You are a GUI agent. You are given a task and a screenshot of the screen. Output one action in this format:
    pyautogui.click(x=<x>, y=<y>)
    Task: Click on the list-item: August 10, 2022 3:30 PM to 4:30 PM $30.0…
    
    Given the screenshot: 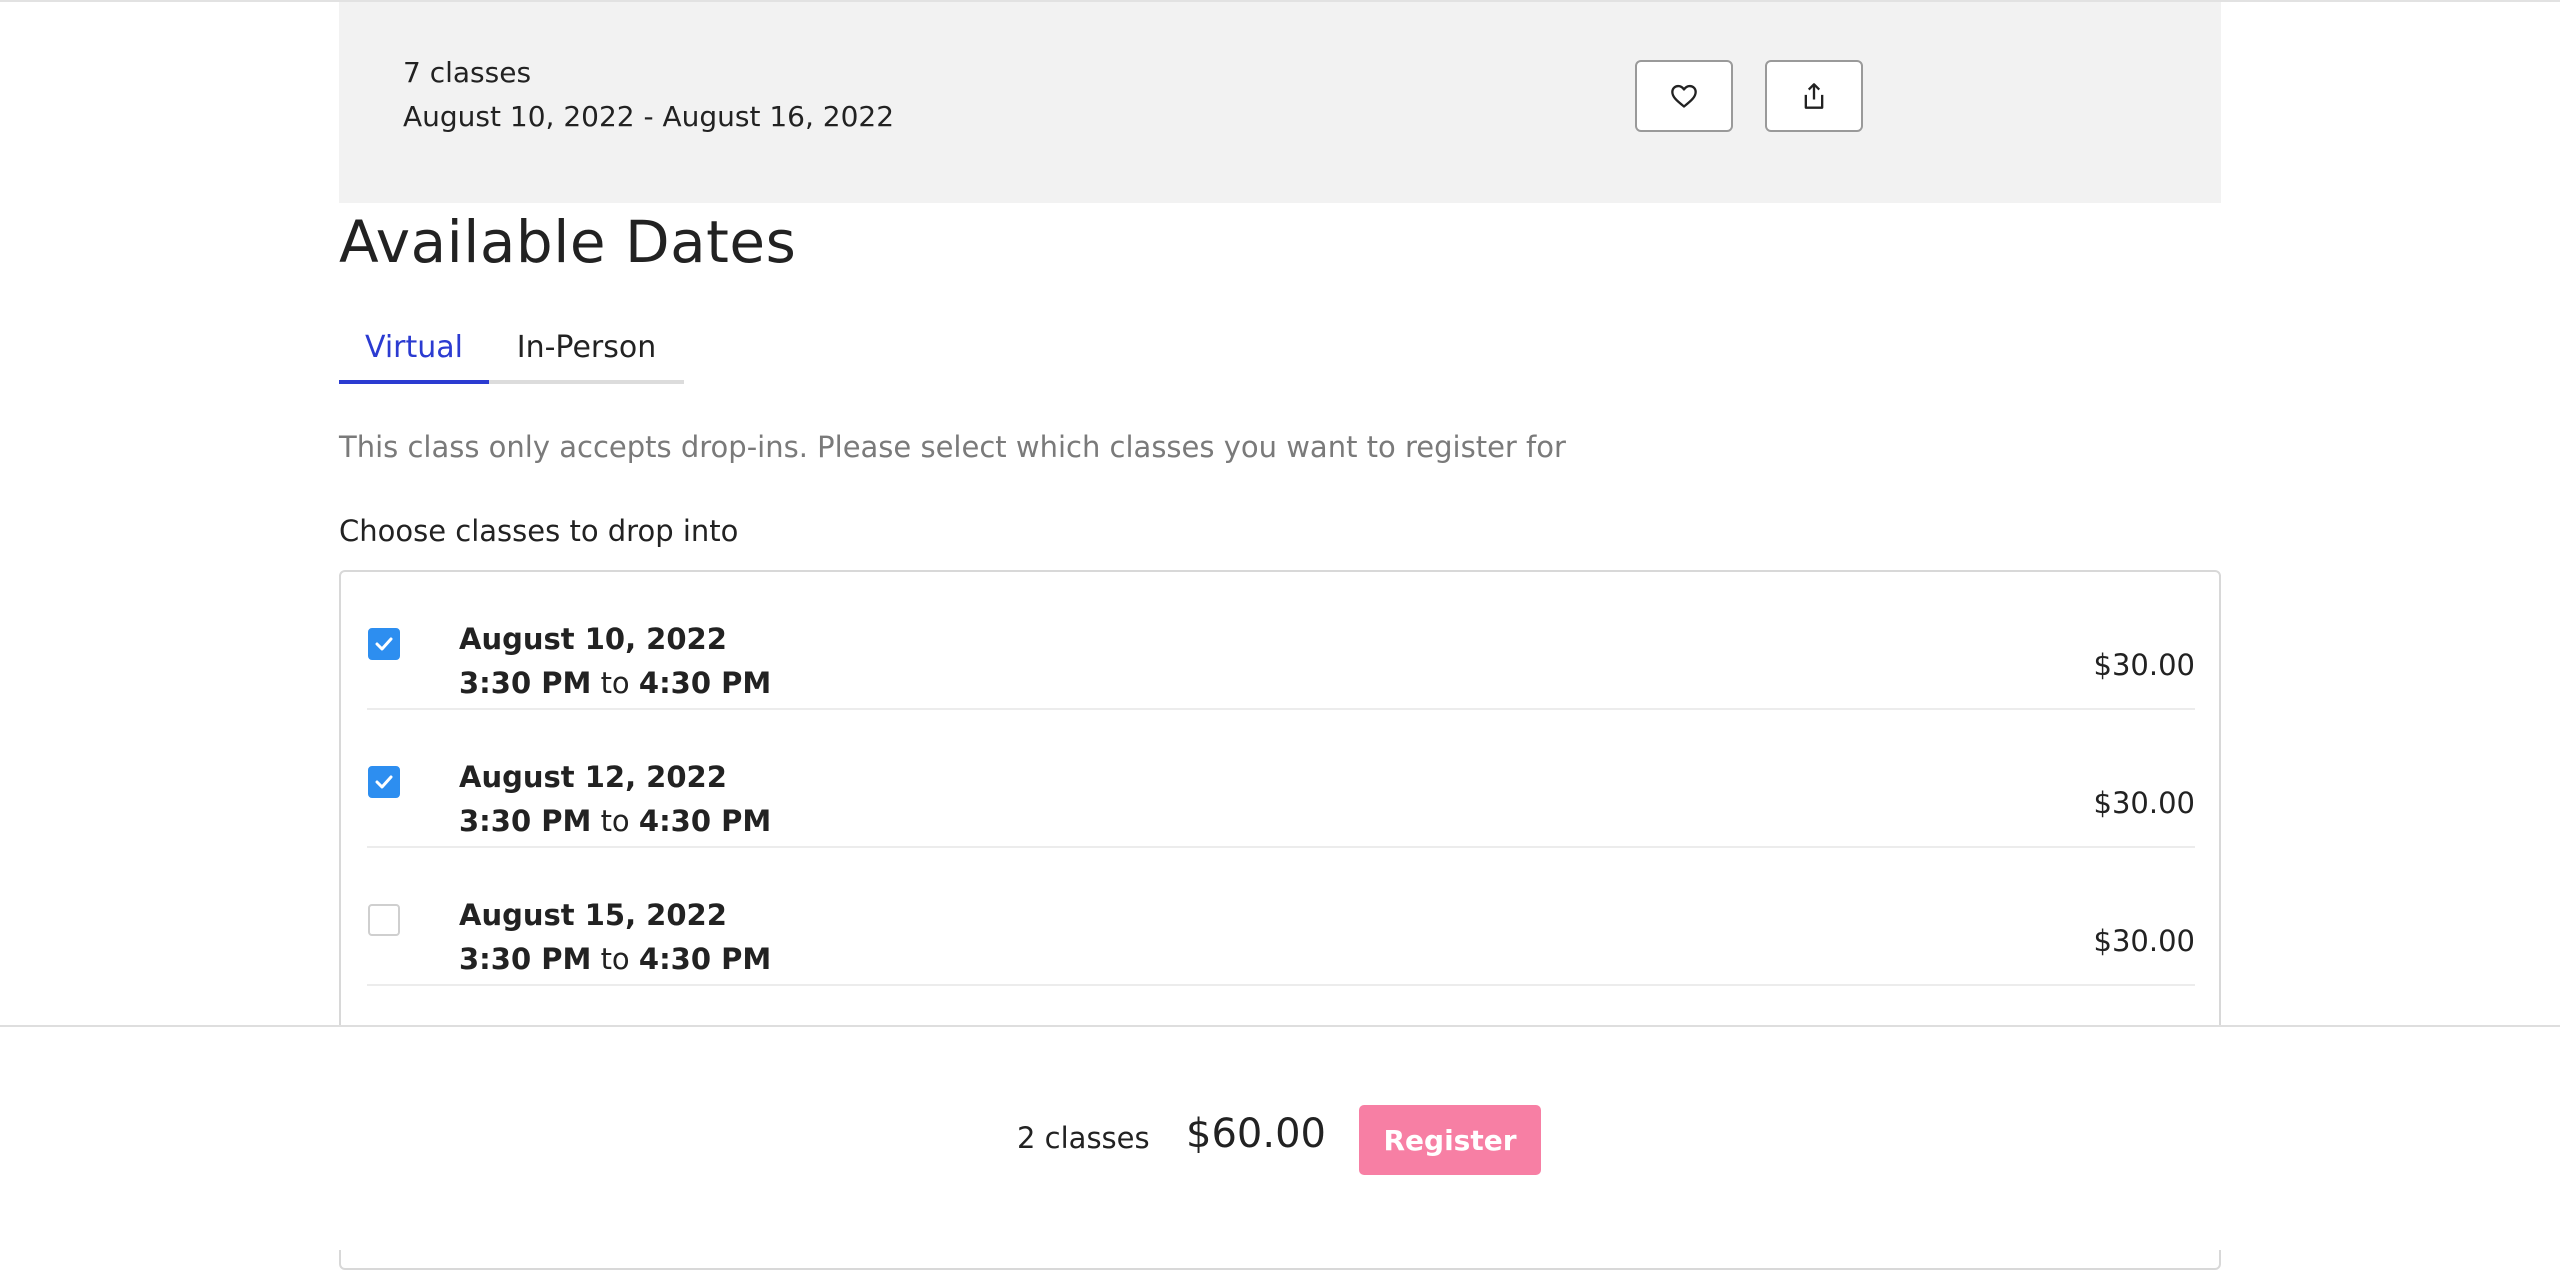 What is the action you would take?
    pyautogui.click(x=1281, y=641)
    